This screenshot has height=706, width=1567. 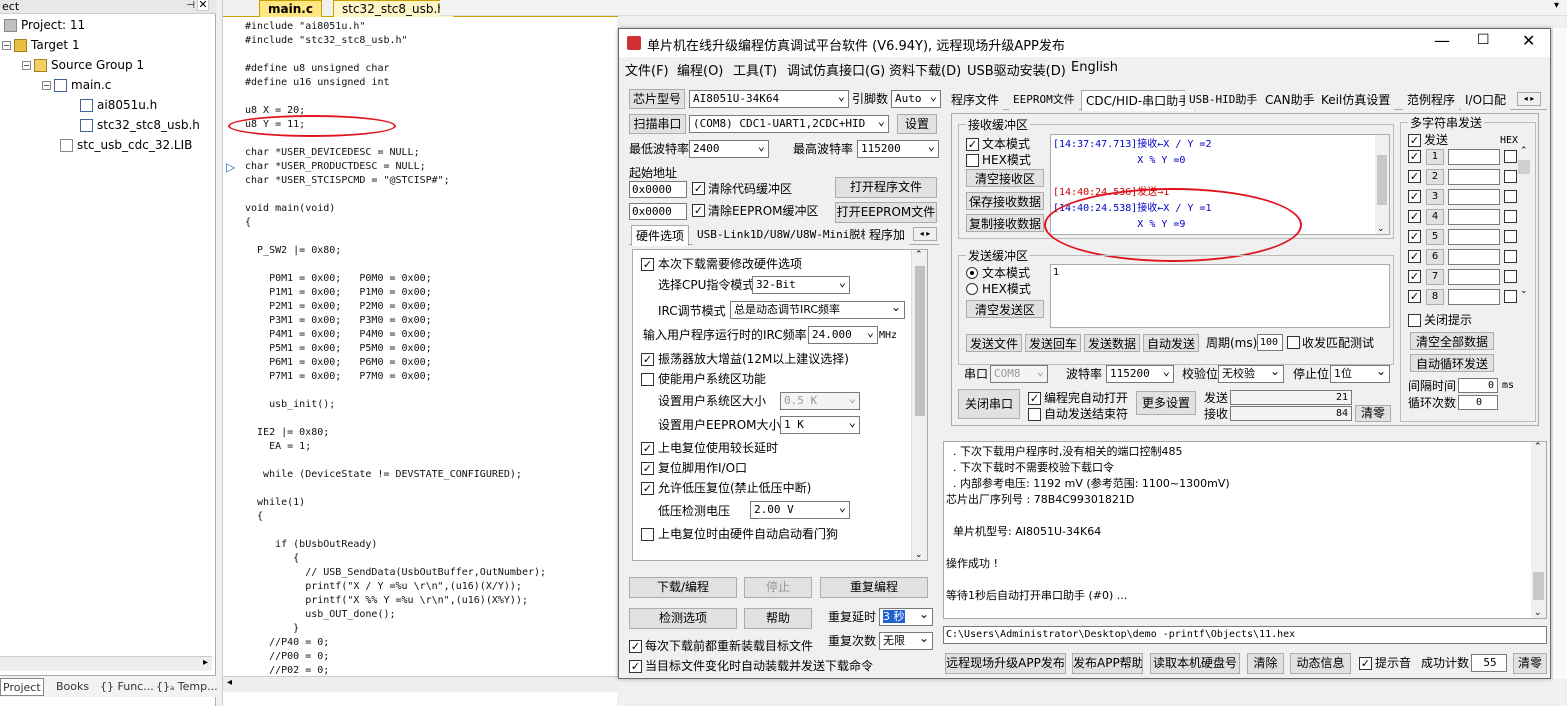 I want to click on multi-send-all-checkbox: ✓, so click(x=1414, y=140).